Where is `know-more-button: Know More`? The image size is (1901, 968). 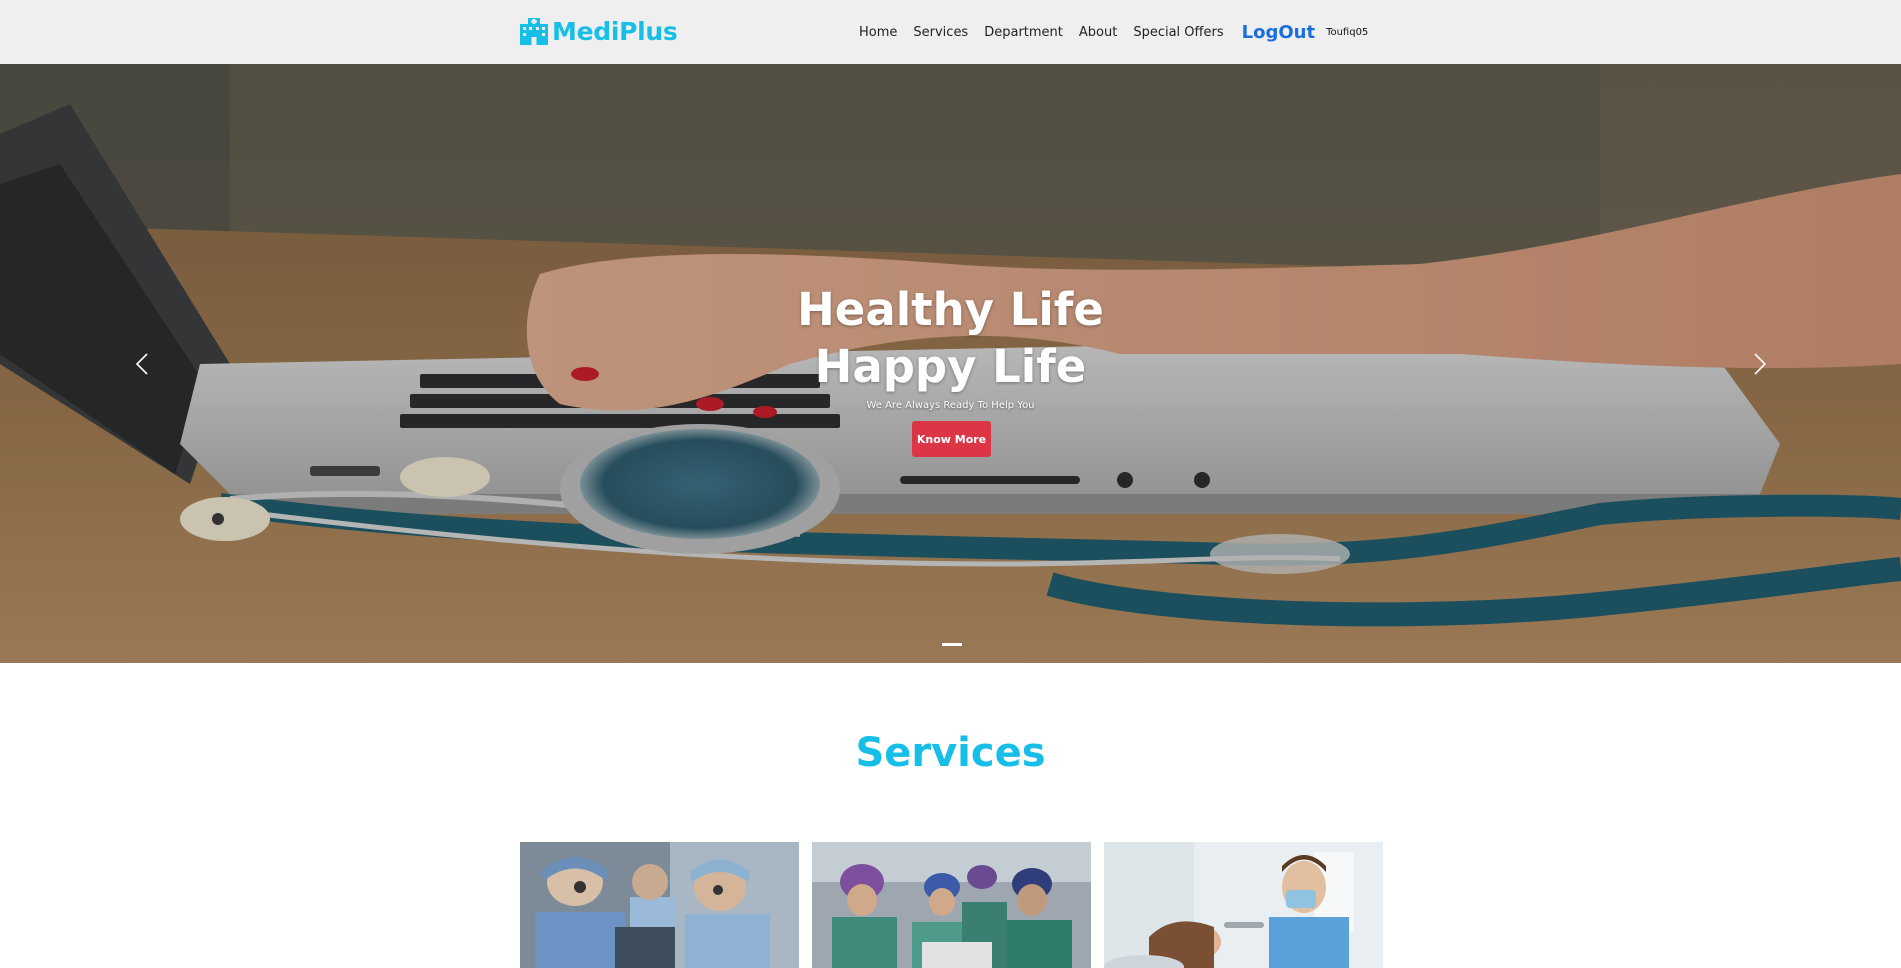 know-more-button: Know More is located at coordinates (951, 439).